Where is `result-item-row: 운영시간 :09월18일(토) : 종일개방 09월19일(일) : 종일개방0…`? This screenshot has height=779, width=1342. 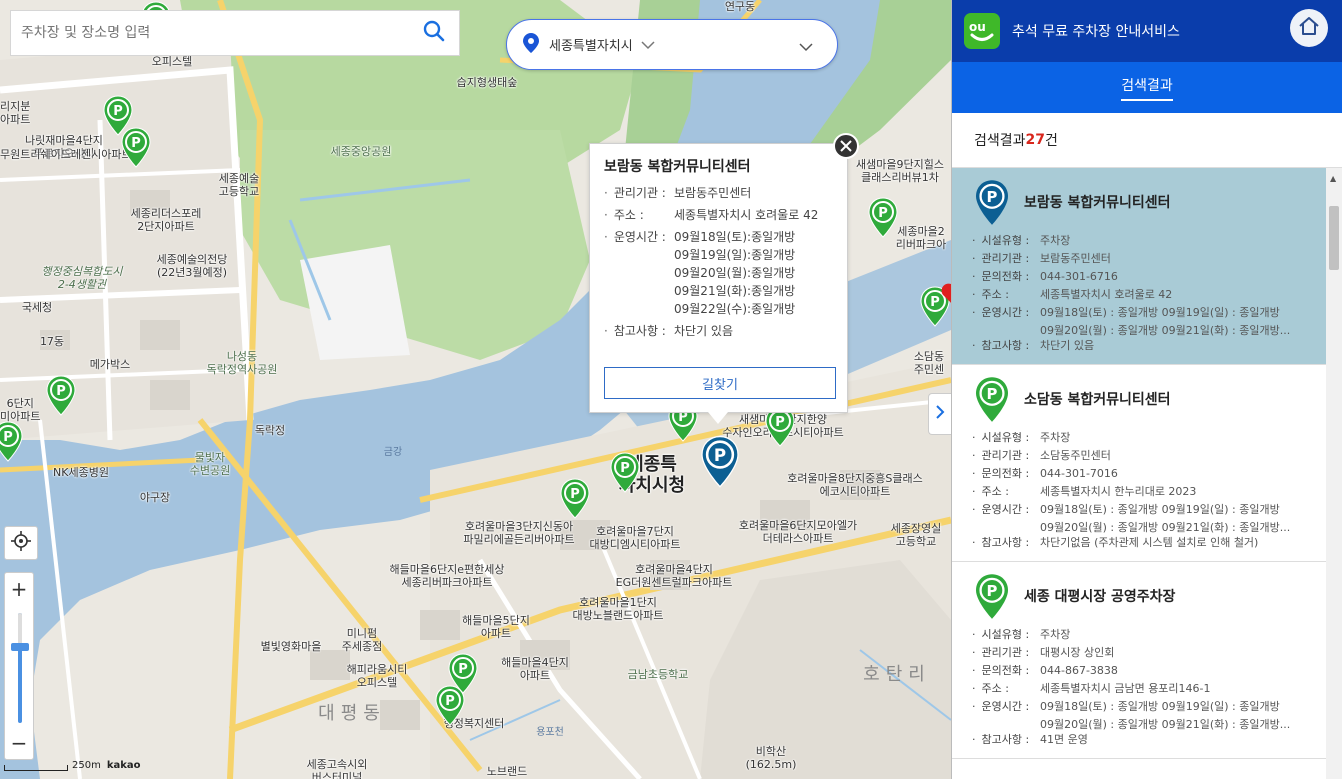 result-item-row: 운영시간 :09월18일(토) : 종일개방 09월19일(일) : 종일개방0… is located at coordinates (1149, 517).